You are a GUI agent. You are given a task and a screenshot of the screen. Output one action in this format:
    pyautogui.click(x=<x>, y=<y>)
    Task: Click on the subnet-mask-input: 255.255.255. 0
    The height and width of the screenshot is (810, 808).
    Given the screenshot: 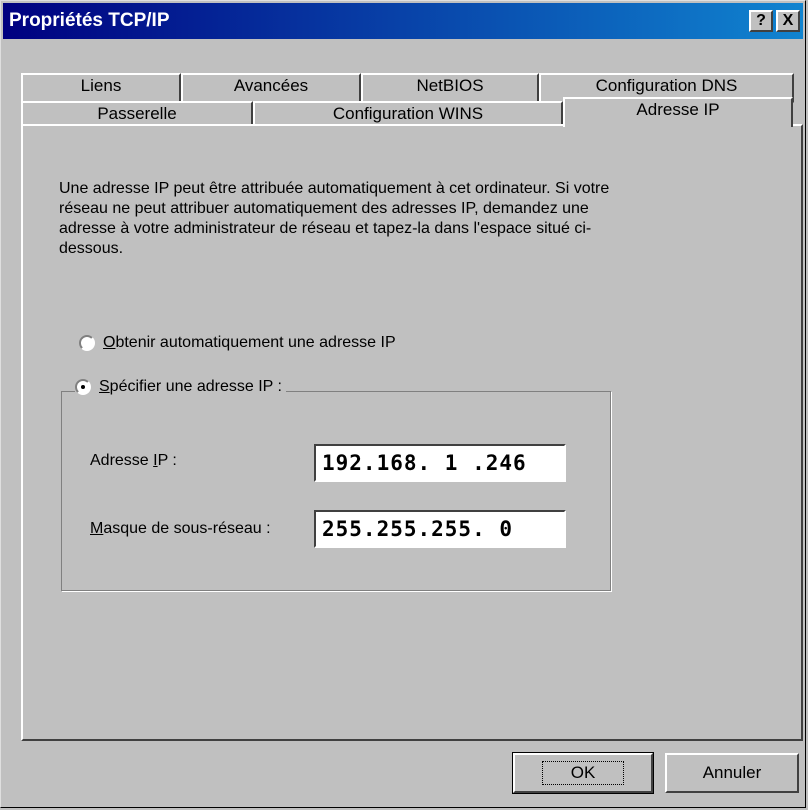 What is the action you would take?
    pyautogui.click(x=440, y=529)
    